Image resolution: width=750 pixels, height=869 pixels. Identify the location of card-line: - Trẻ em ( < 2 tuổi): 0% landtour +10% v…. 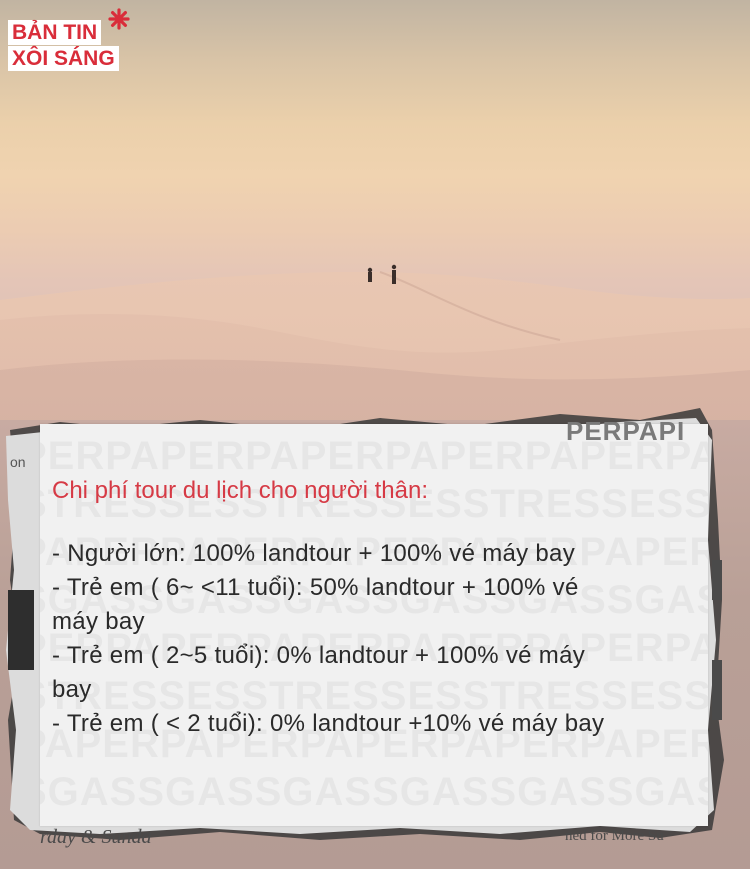
(328, 723).